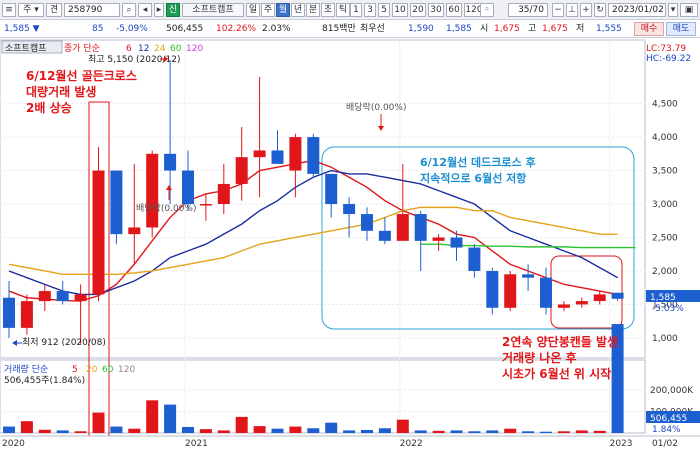  What do you see at coordinates (92, 10) in the screenshot?
I see `stock-code-input: 258790` at bounding box center [92, 10].